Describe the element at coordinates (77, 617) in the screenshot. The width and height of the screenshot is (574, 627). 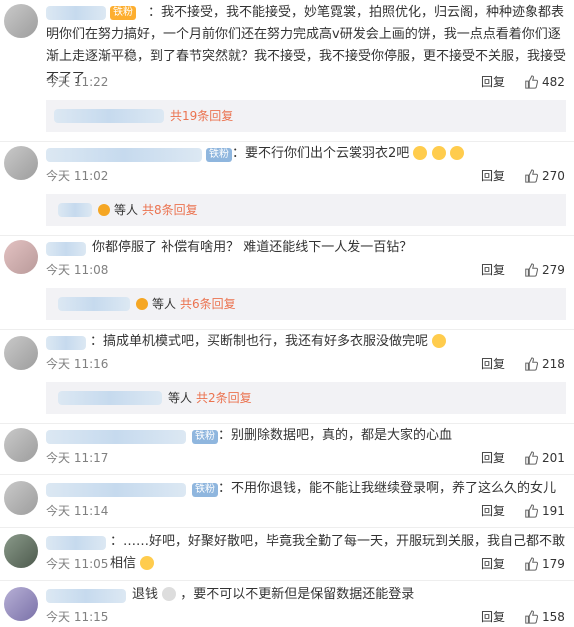
I see `comment-time: 今天 11:15` at that location.